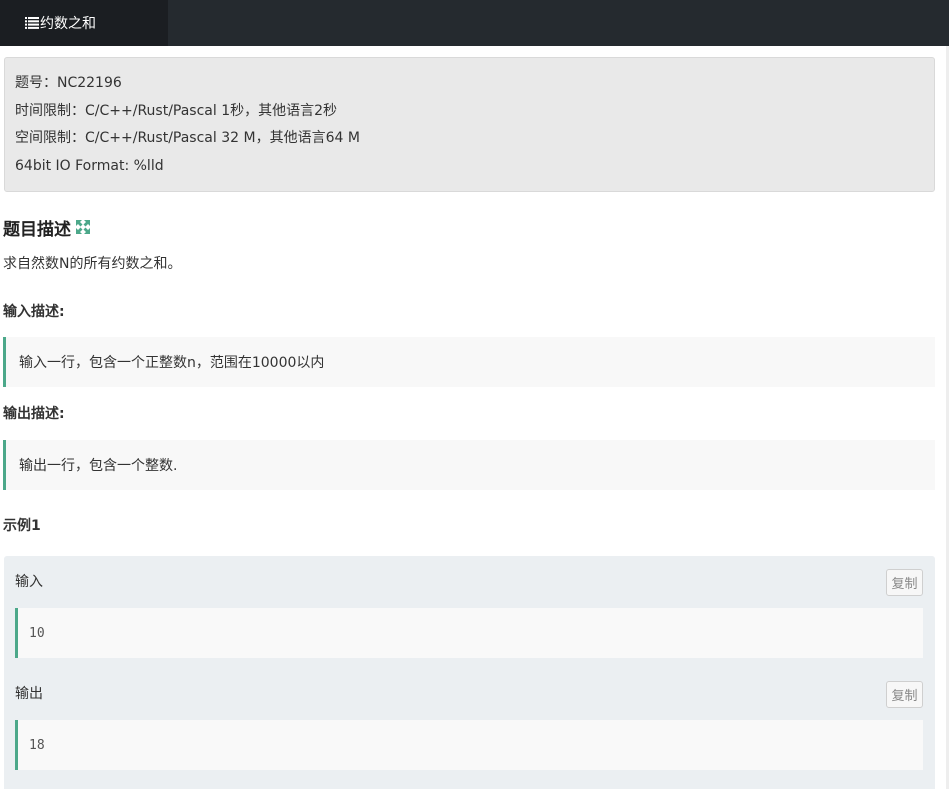 This screenshot has width=949, height=789. I want to click on copy-input-button: 复制, so click(904, 582).